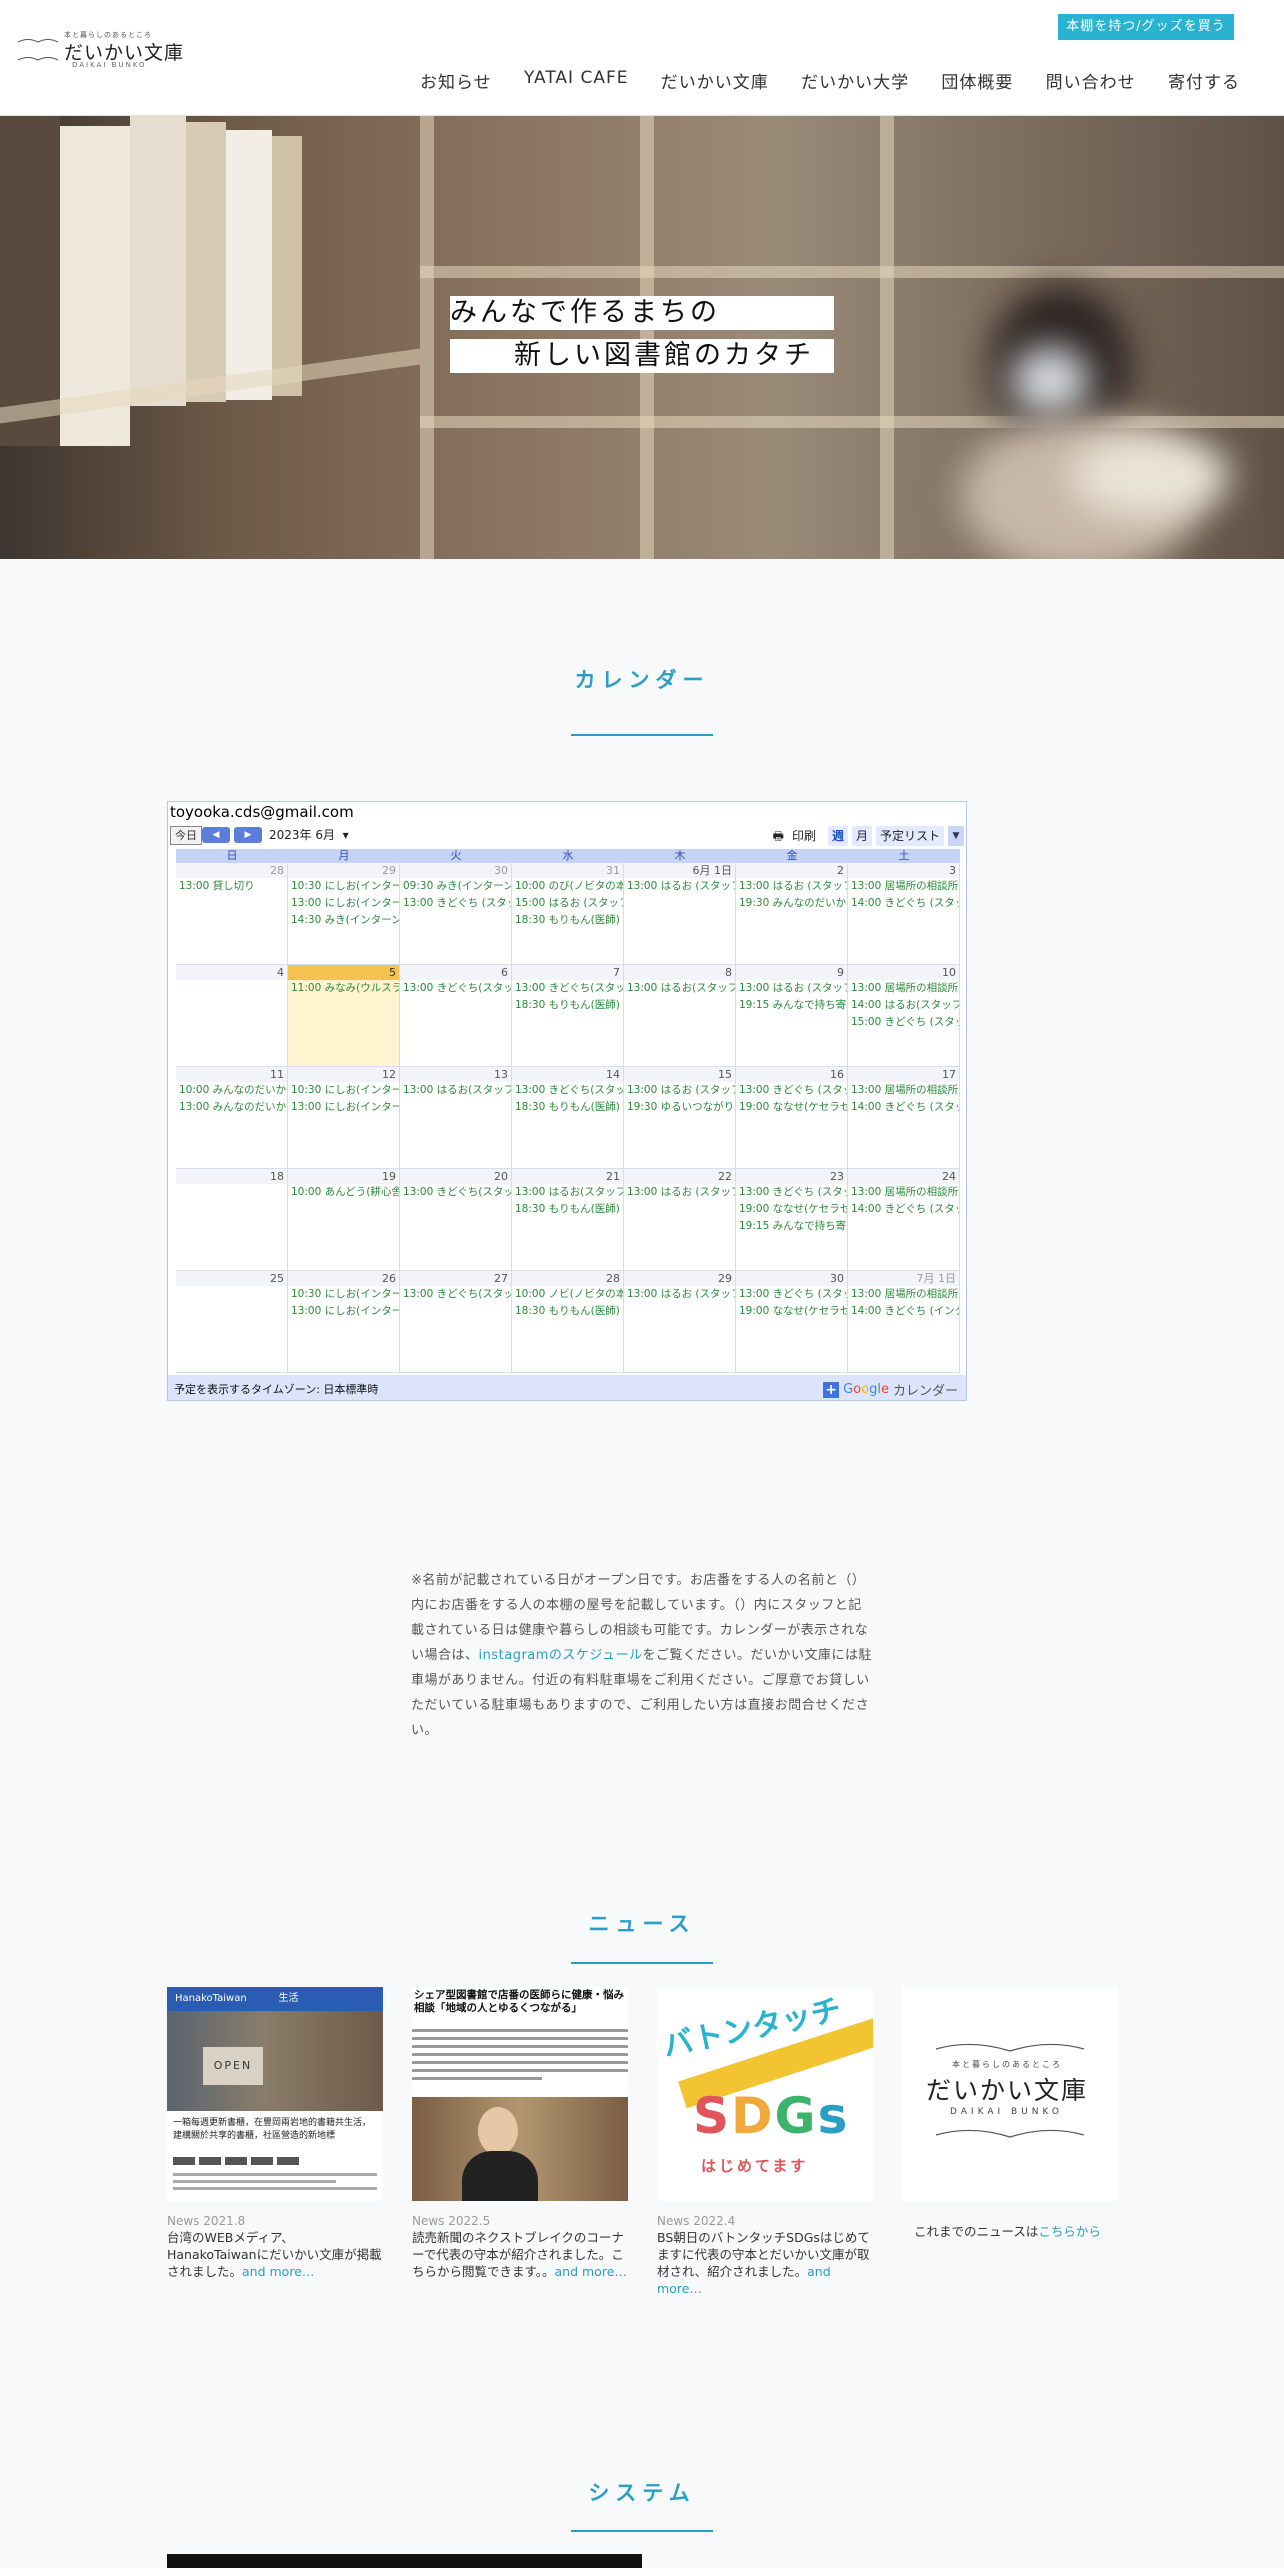  I want to click on calendar-event: 13:00 みんなのだいかい, so click(231, 1107).